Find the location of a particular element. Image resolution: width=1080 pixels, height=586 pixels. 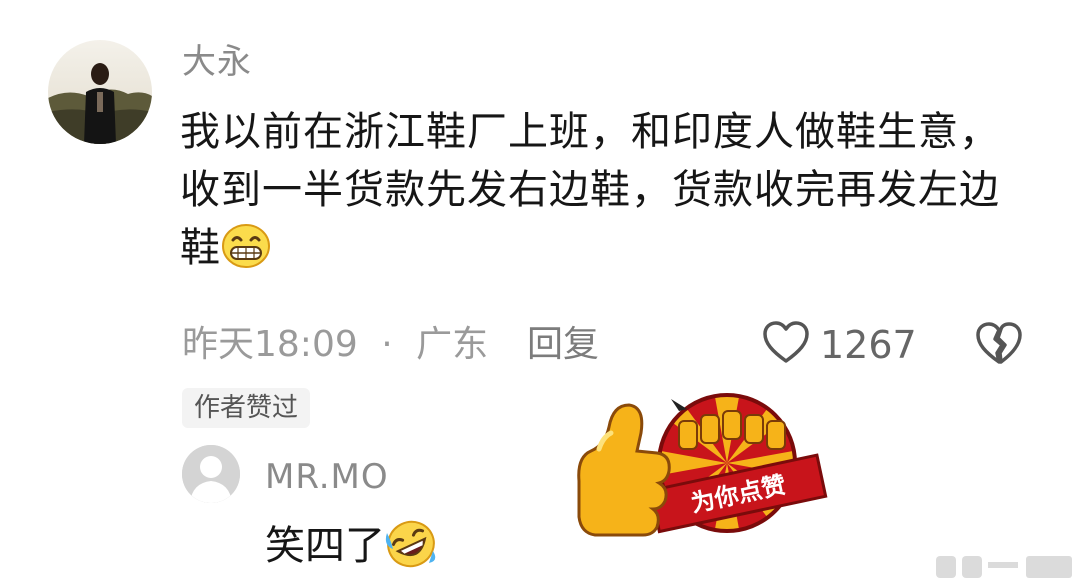

reply-username: MR.MO is located at coordinates (327, 477).